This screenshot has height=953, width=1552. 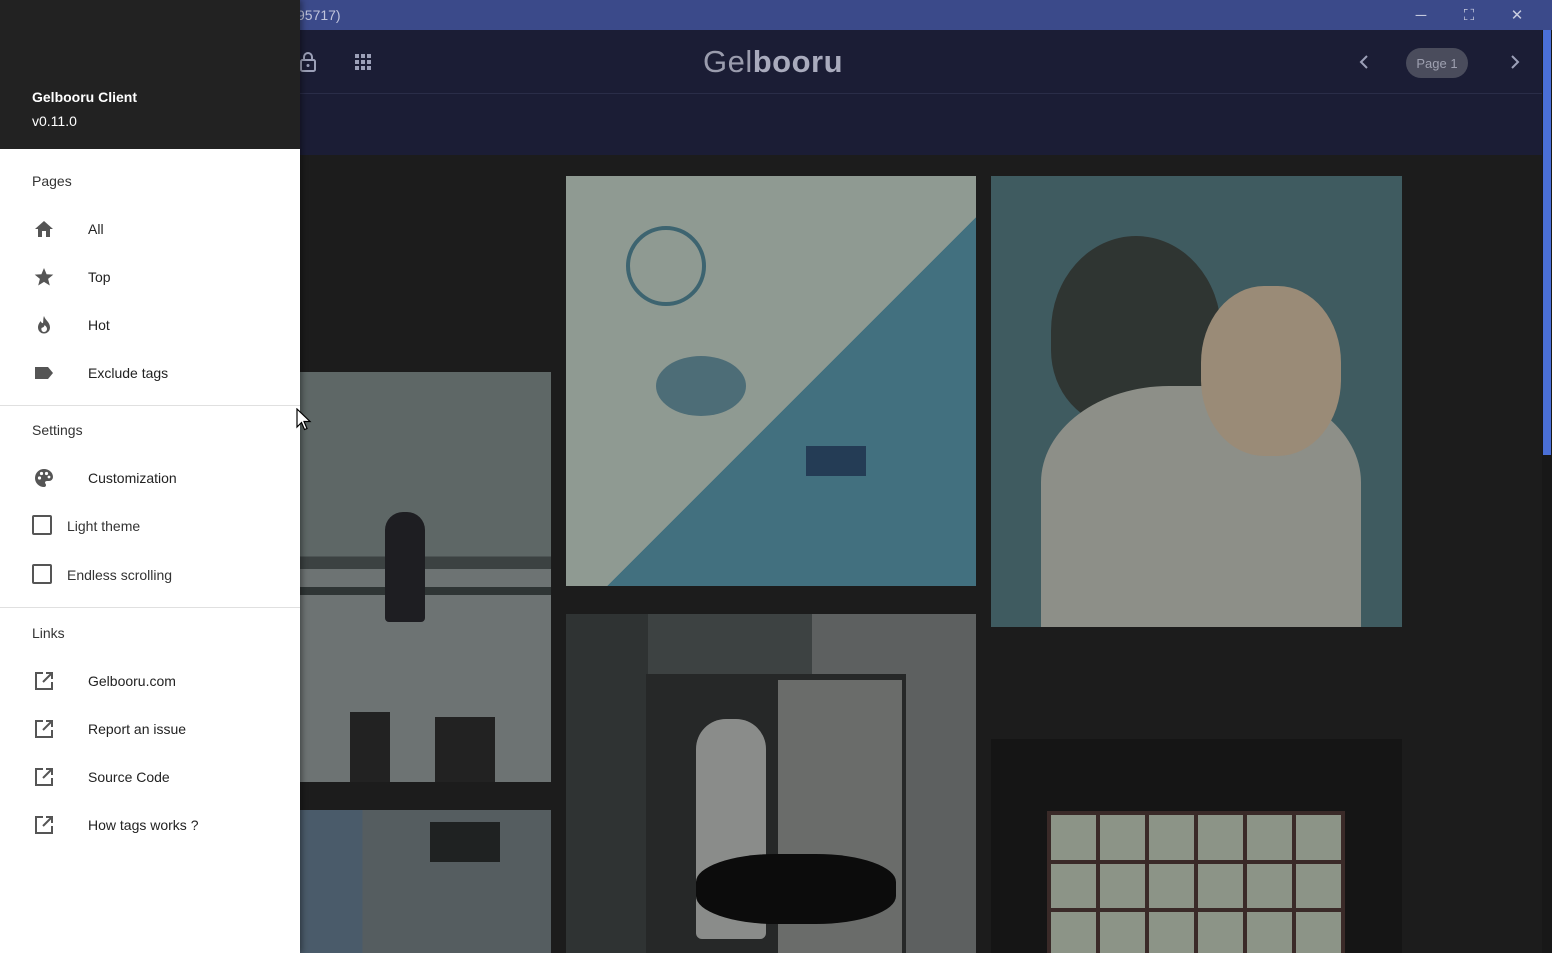 I want to click on nav-item-exclude-tags: Exclude tags, so click(x=150, y=373).